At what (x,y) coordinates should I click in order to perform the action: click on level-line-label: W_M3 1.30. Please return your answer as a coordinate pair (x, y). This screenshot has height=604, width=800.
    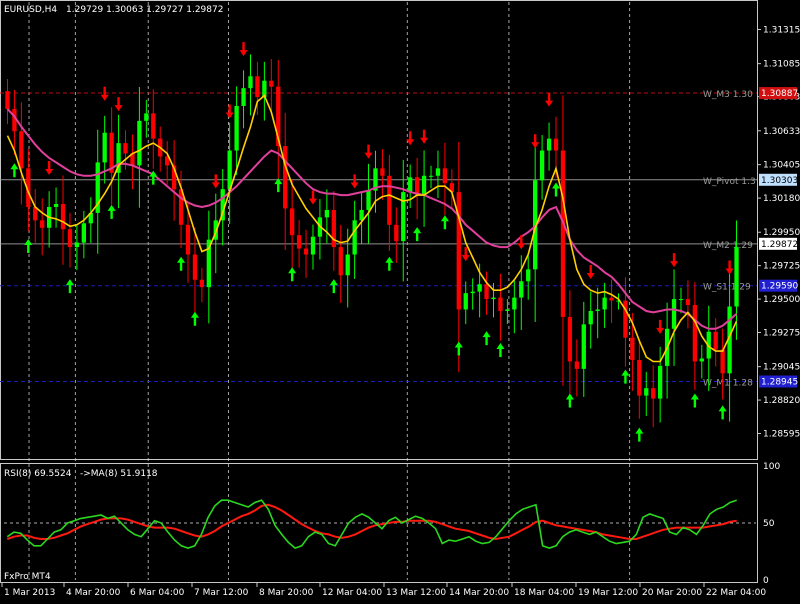
    Looking at the image, I should click on (728, 95).